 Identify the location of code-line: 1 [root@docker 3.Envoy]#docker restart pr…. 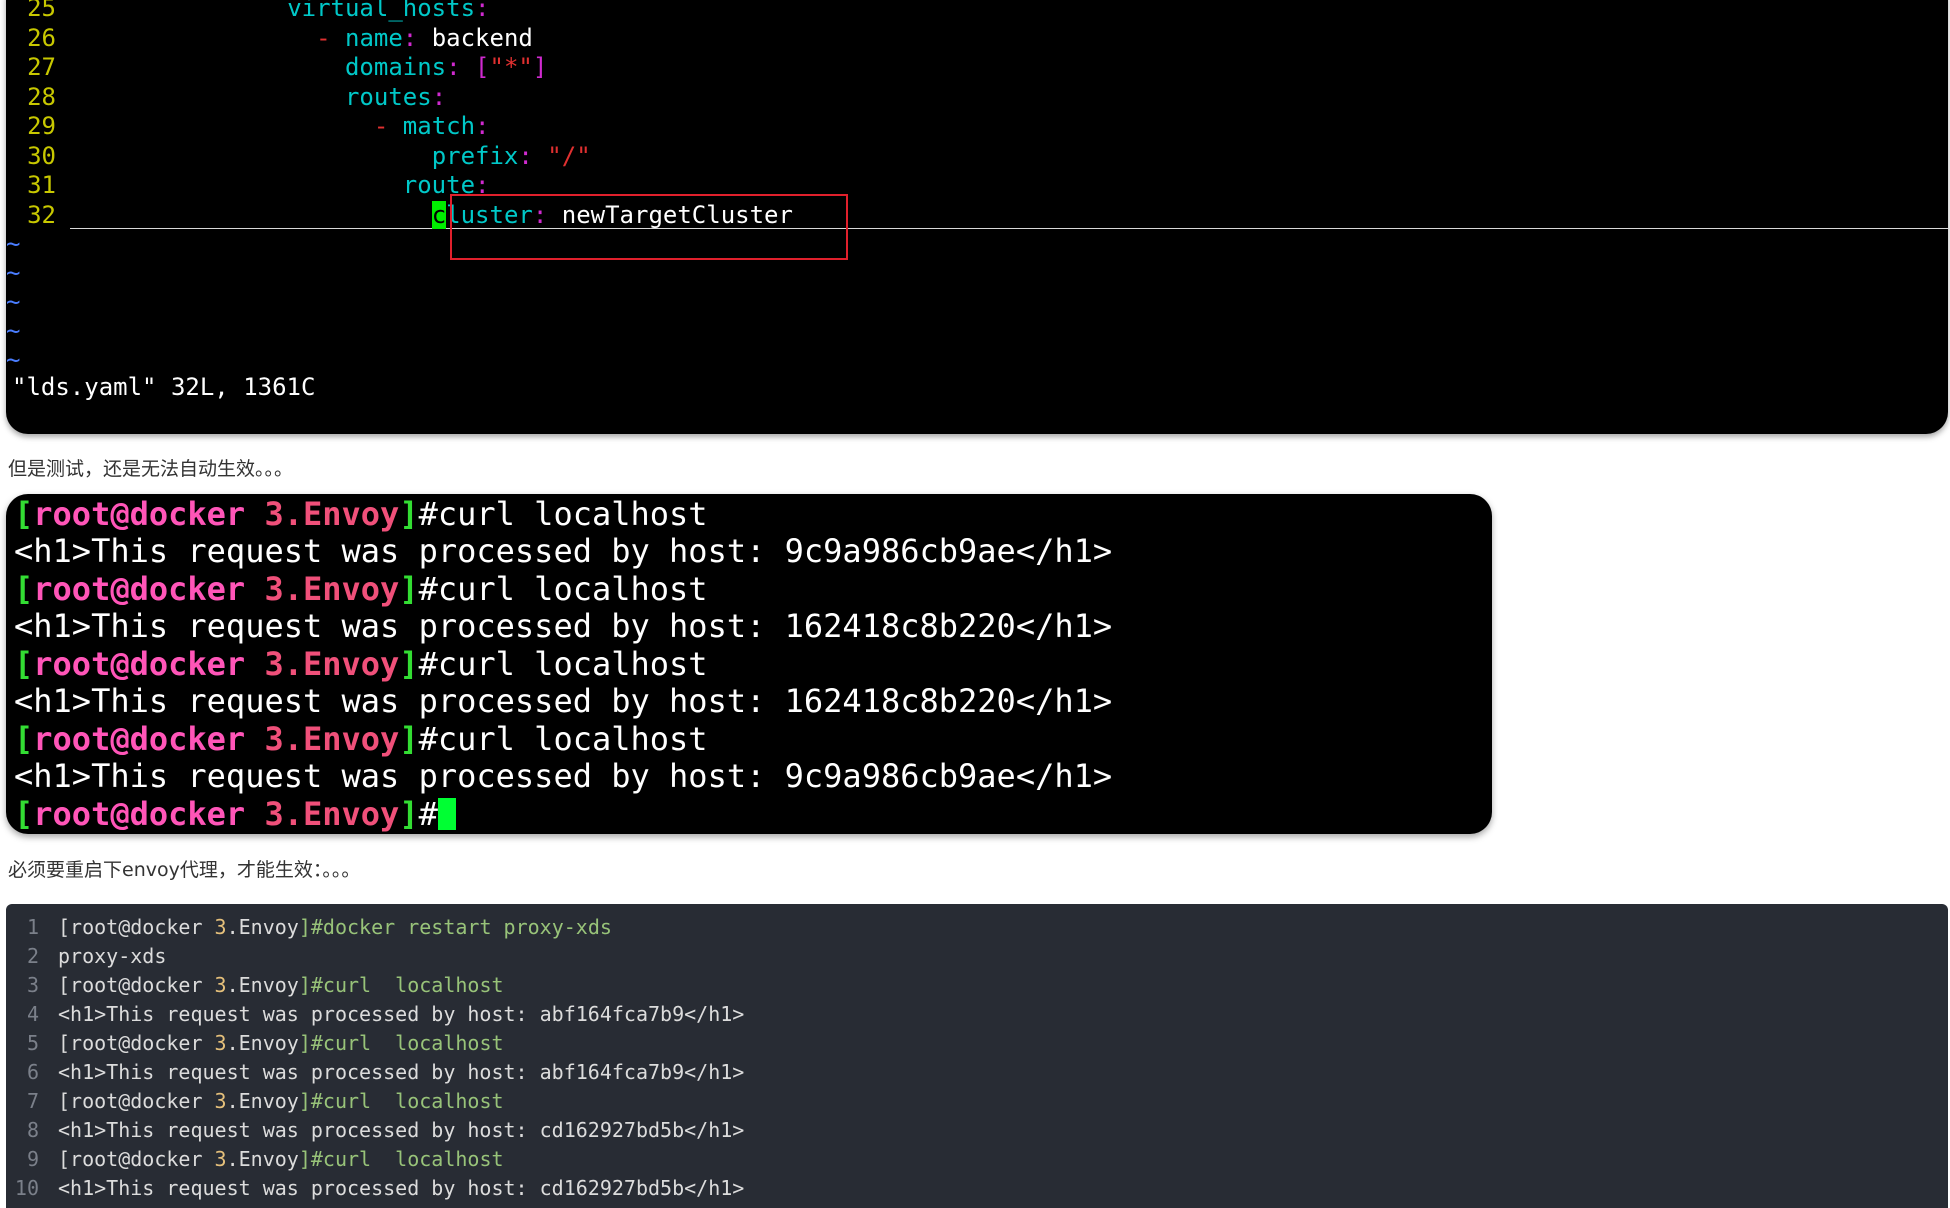
(319, 927).